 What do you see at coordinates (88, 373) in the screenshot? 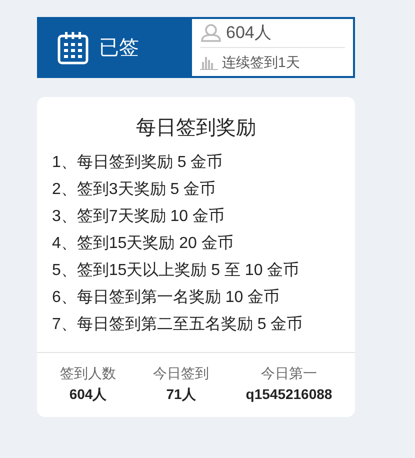
I see `stat-label: 签到人数` at bounding box center [88, 373].